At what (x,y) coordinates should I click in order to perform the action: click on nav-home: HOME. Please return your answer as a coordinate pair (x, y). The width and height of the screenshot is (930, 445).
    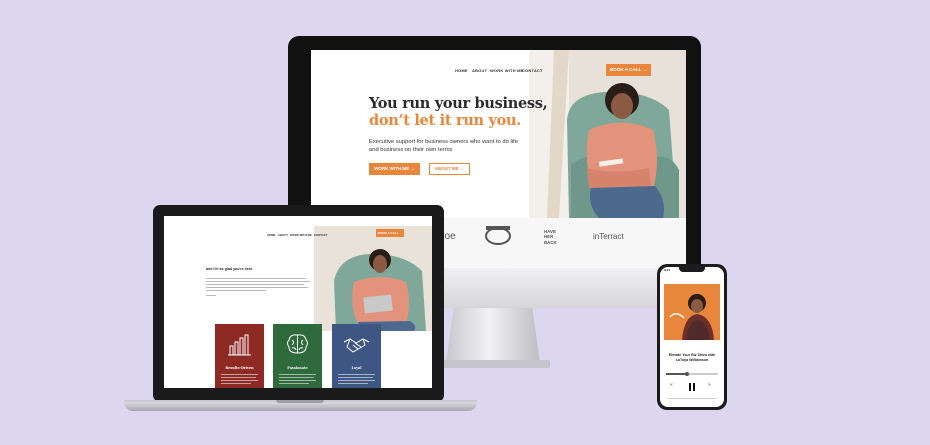
    Looking at the image, I should click on (461, 70).